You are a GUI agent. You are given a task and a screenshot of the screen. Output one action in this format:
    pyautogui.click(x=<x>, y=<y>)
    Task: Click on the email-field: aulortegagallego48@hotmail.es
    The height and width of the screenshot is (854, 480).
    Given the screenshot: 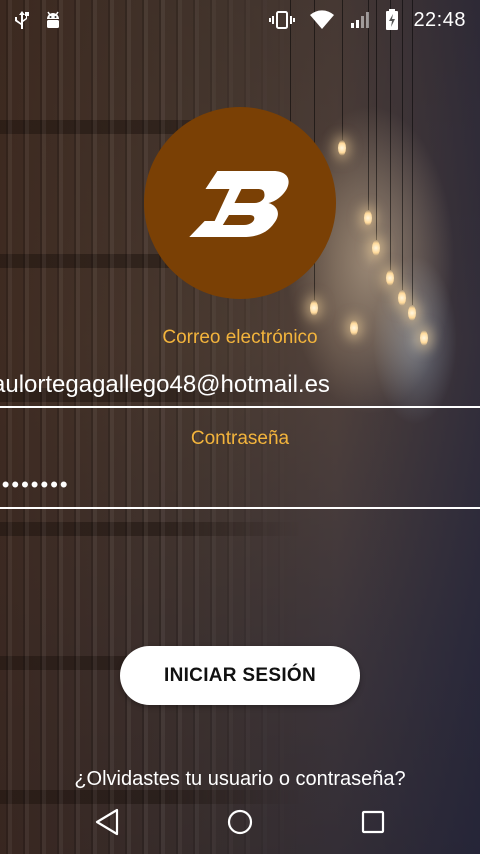 What is the action you would take?
    pyautogui.click(x=240, y=385)
    